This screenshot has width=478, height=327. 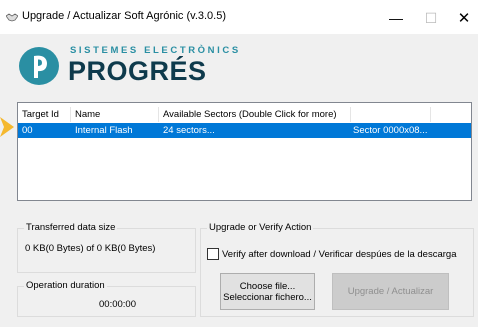 I want to click on duration-label: Operation duration, so click(x=65, y=285).